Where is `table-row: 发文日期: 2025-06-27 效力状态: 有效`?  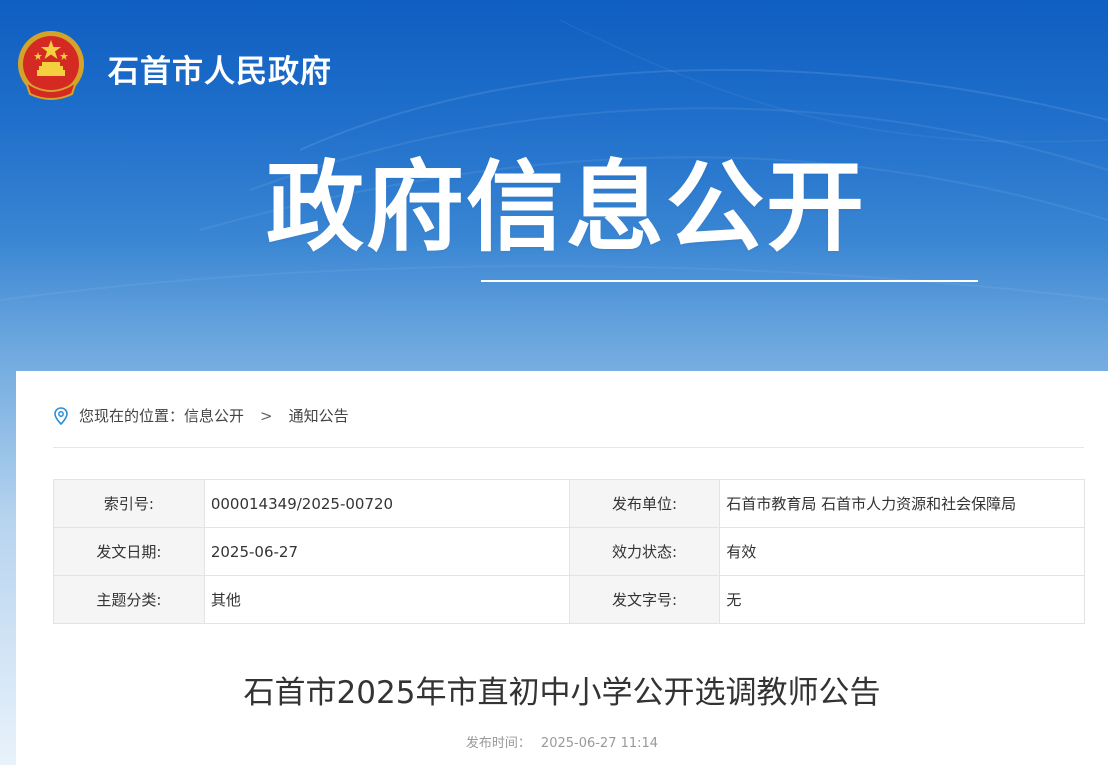
table-row: 发文日期: 2025-06-27 效力状态: 有效 is located at coordinates (569, 551).